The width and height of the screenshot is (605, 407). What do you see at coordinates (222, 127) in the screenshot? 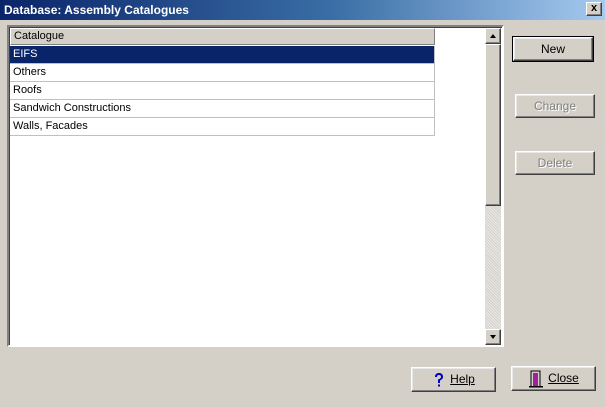
I see `list-item: Walls, Facades` at bounding box center [222, 127].